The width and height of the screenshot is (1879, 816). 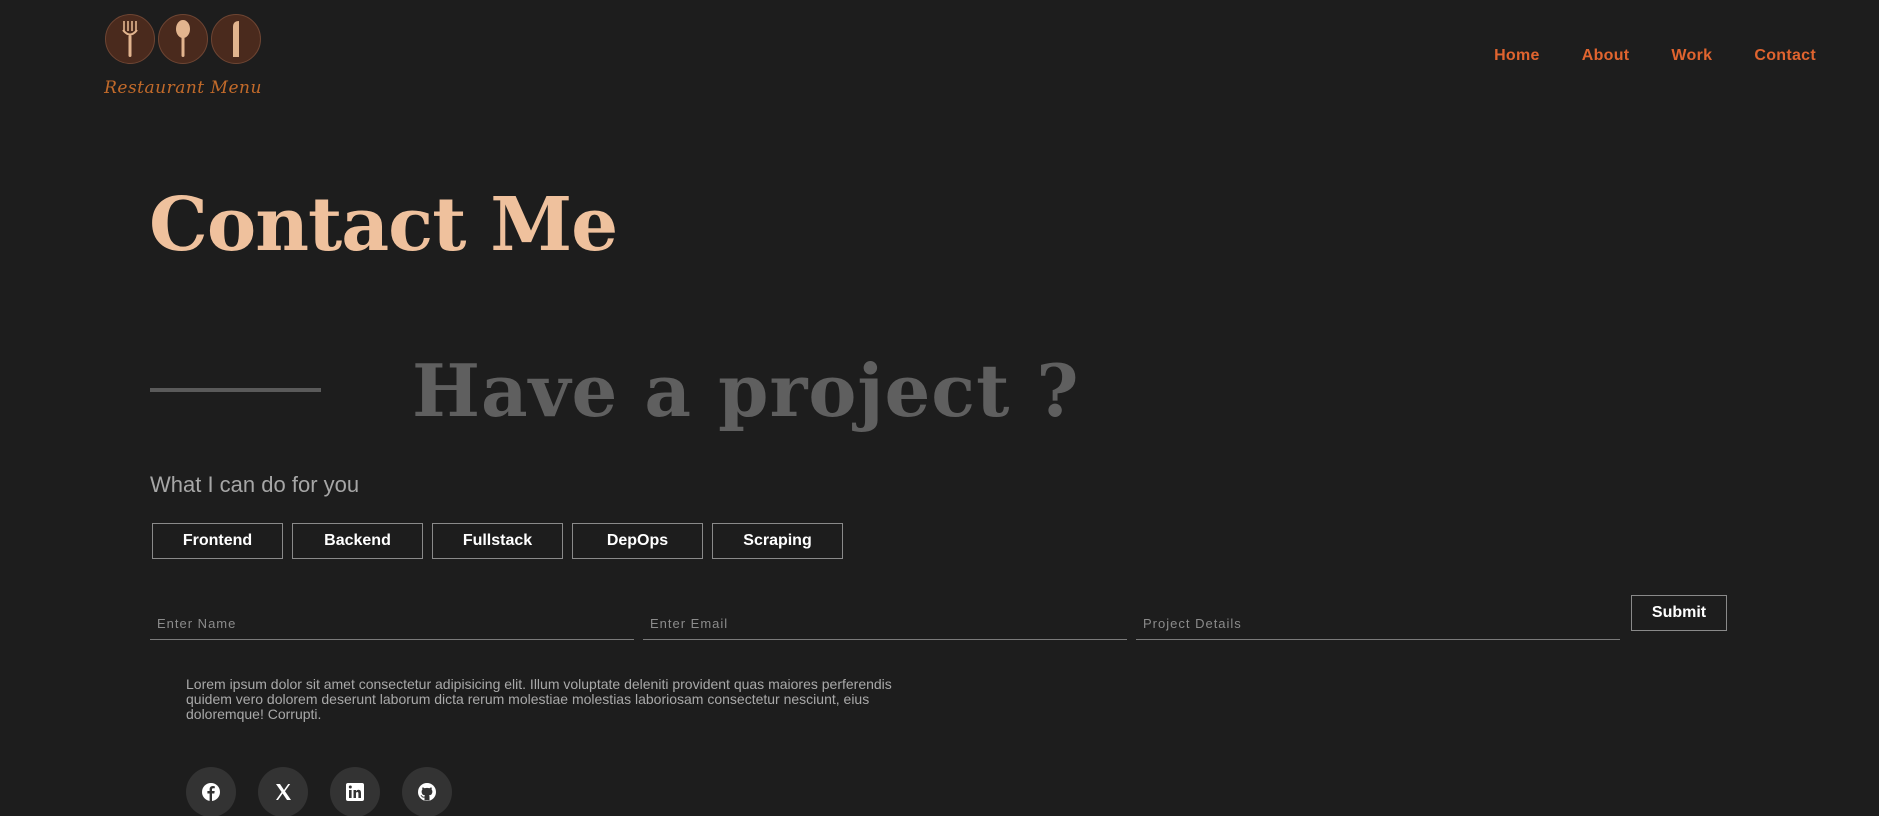 I want to click on logo-icons, so click(x=183, y=39).